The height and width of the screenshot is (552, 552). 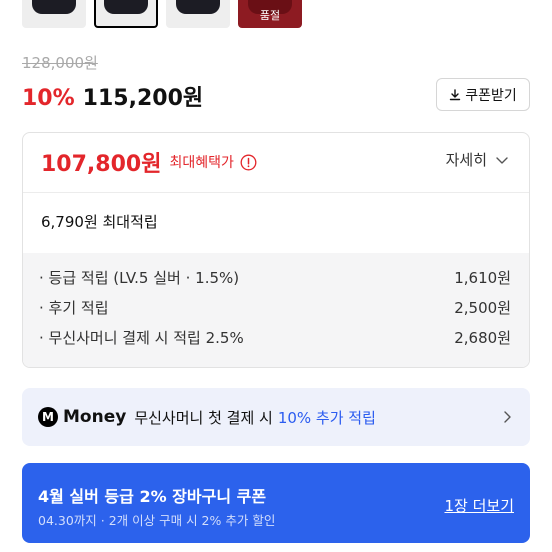 I want to click on thumbnail-2-selected, so click(x=126, y=14).